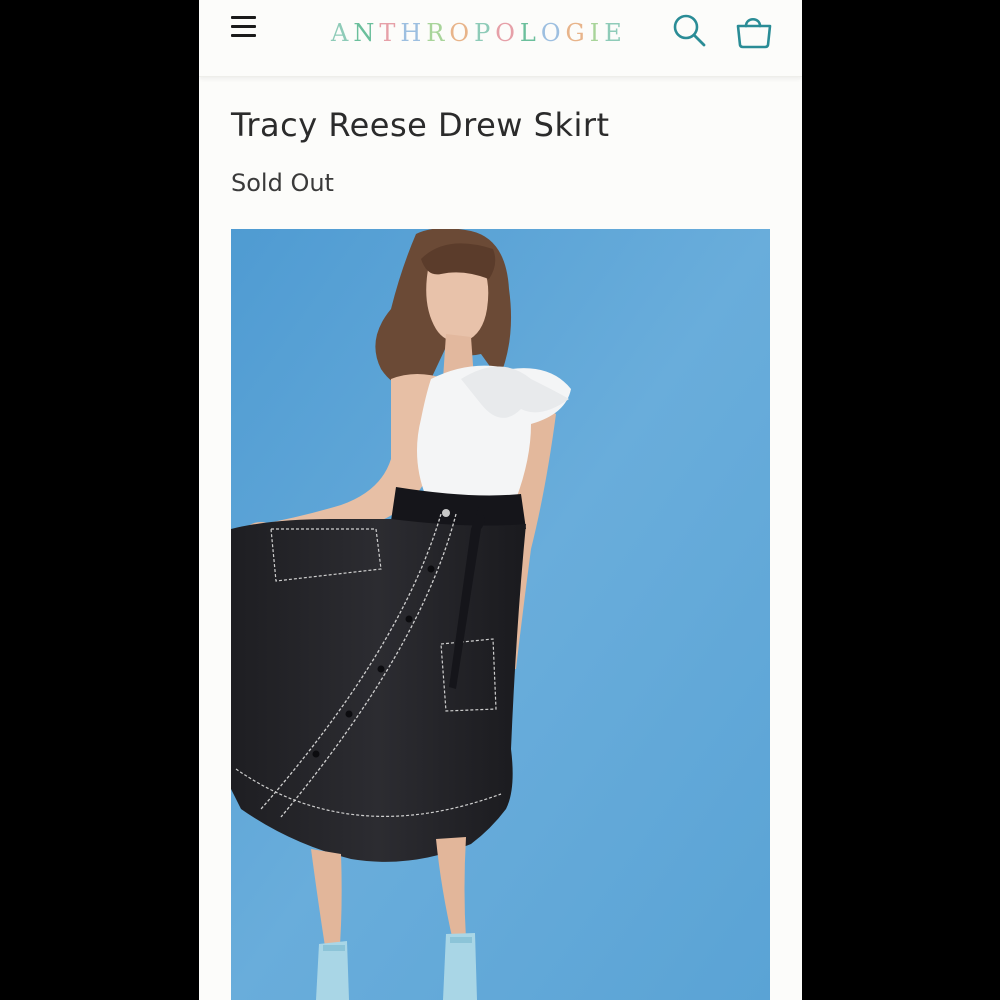 This screenshot has width=1000, height=1000. I want to click on search-button, so click(690, 31).